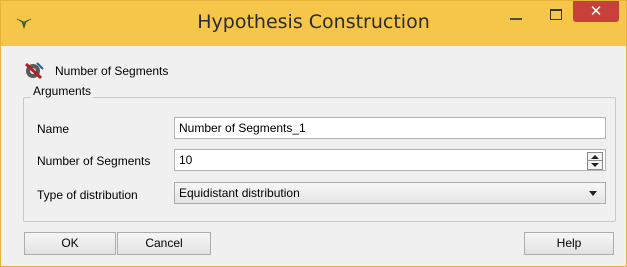  What do you see at coordinates (62, 91) in the screenshot?
I see `arguments-title: Arguments` at bounding box center [62, 91].